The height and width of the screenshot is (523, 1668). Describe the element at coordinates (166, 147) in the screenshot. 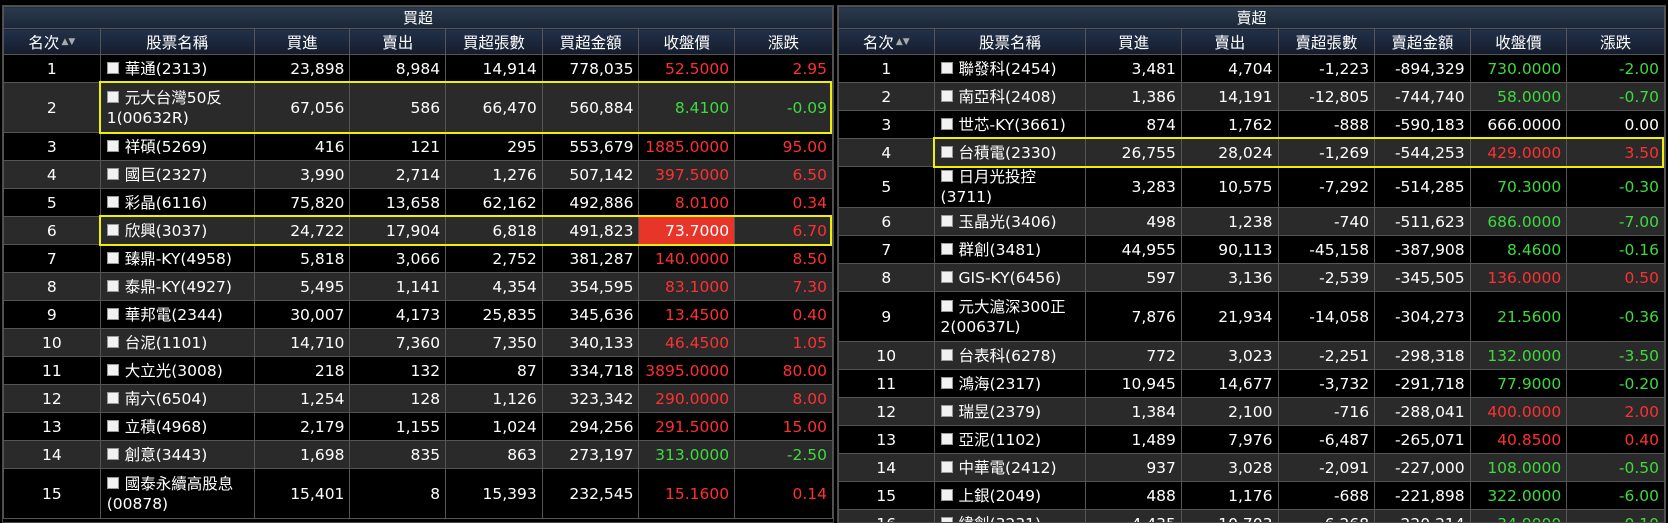

I see `stock-name-label: 祥碩(5269)` at that location.